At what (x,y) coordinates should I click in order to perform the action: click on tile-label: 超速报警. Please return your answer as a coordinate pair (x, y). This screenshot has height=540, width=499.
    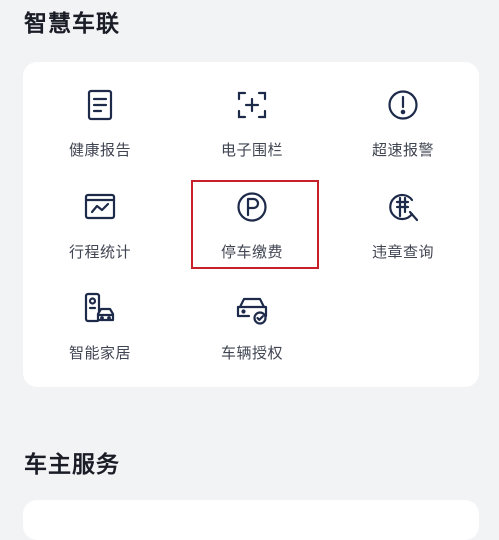
    Looking at the image, I should click on (402, 150).